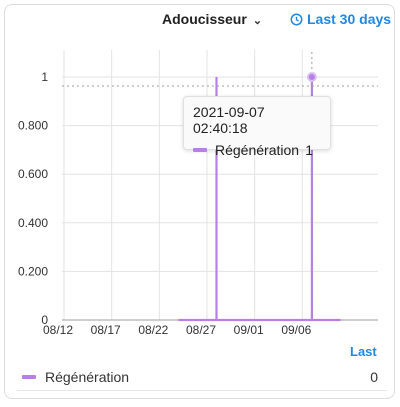 The image size is (400, 407). Describe the element at coordinates (33, 223) in the screenshot. I see `y-tick-label: 0.400` at that location.